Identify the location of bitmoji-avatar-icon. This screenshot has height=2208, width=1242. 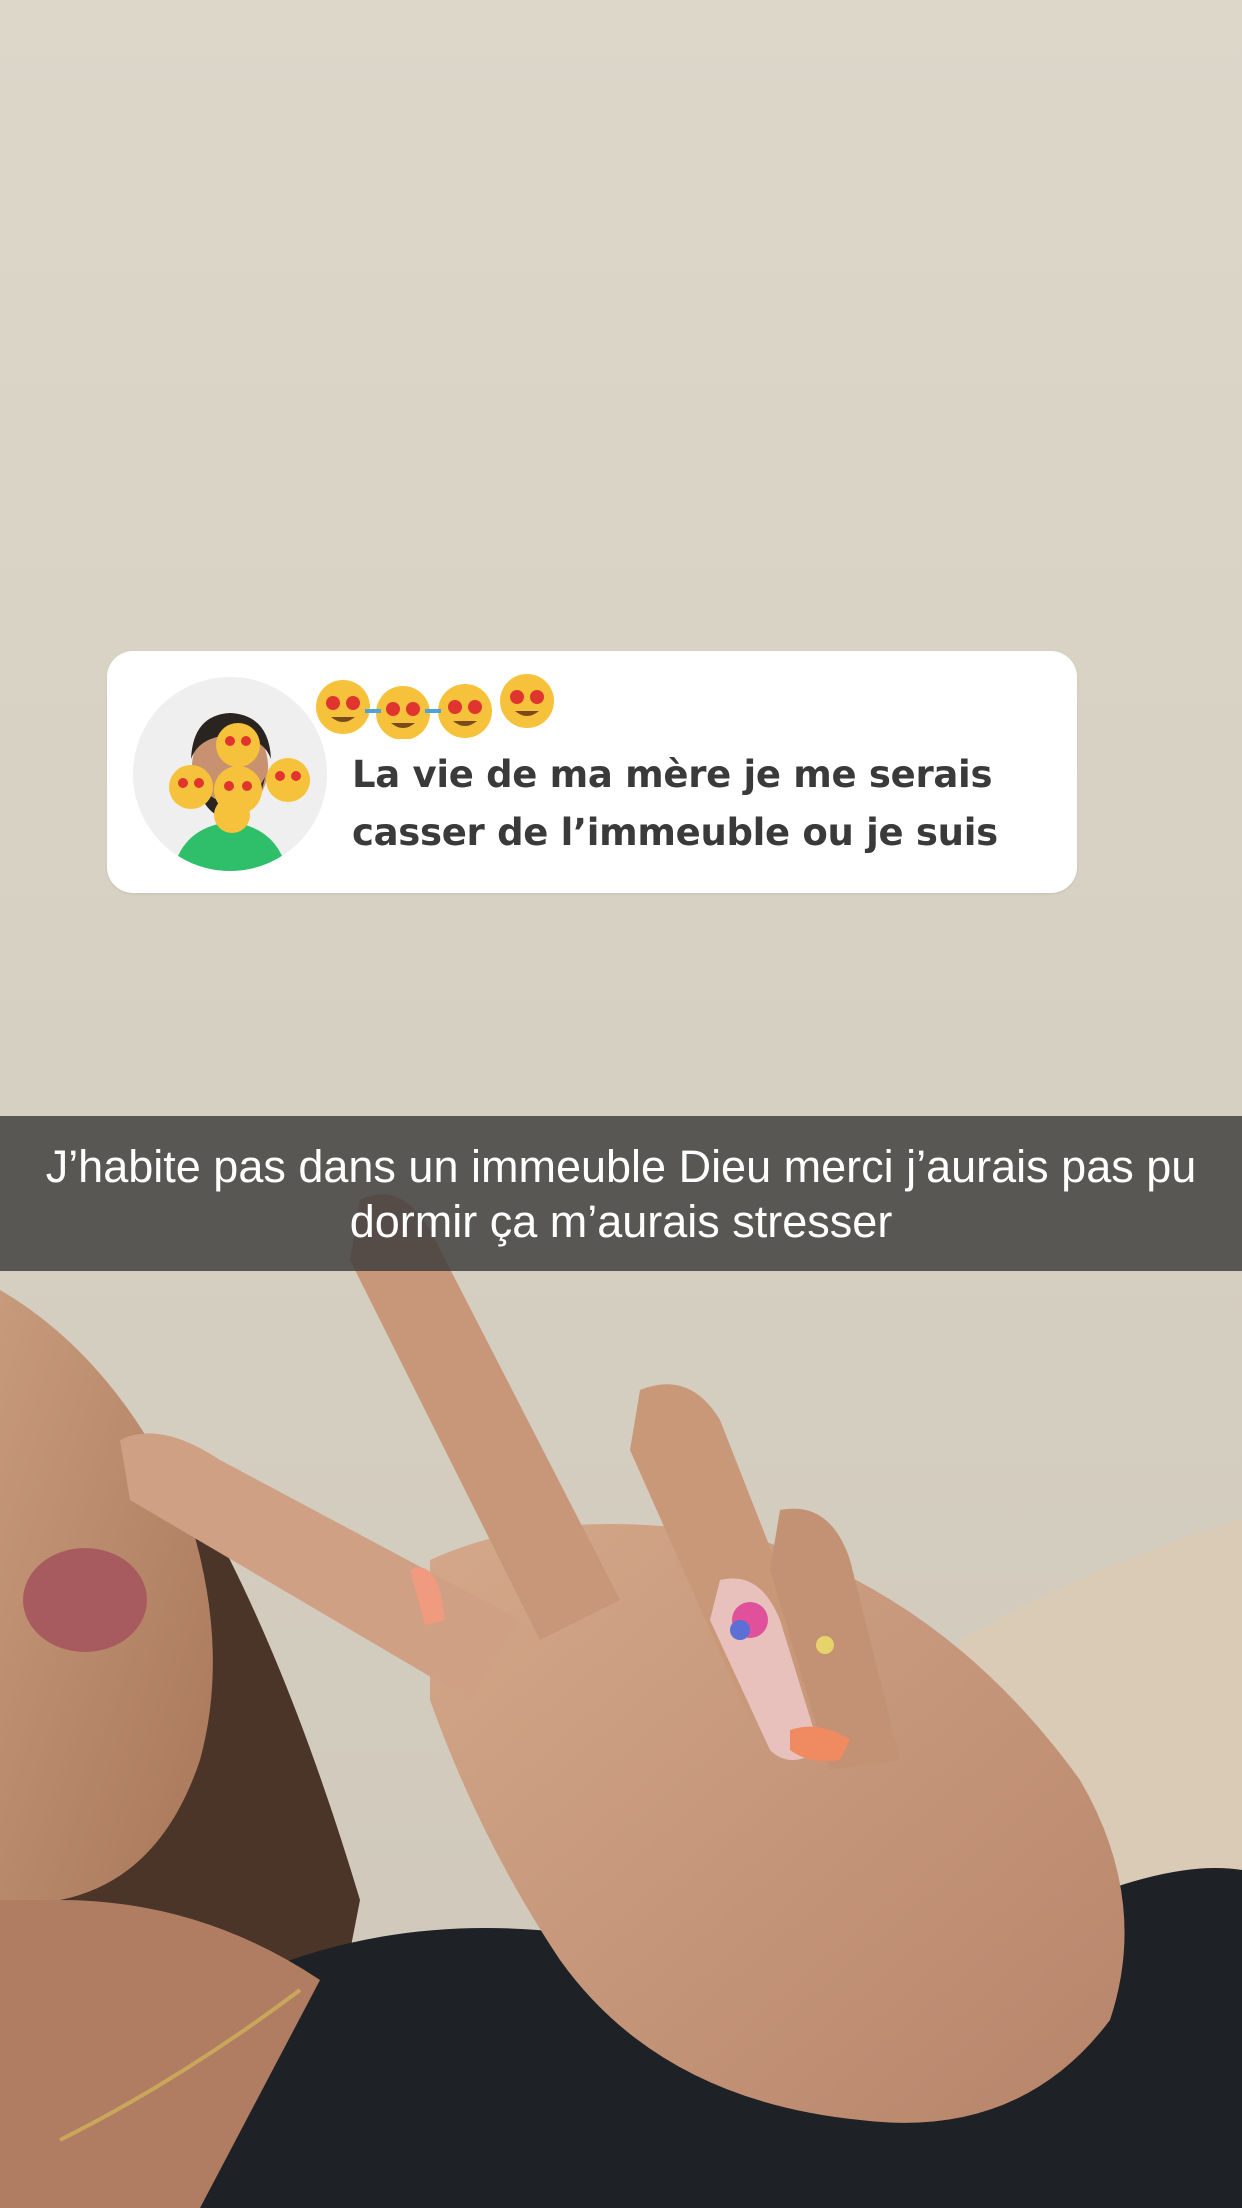
(230, 774).